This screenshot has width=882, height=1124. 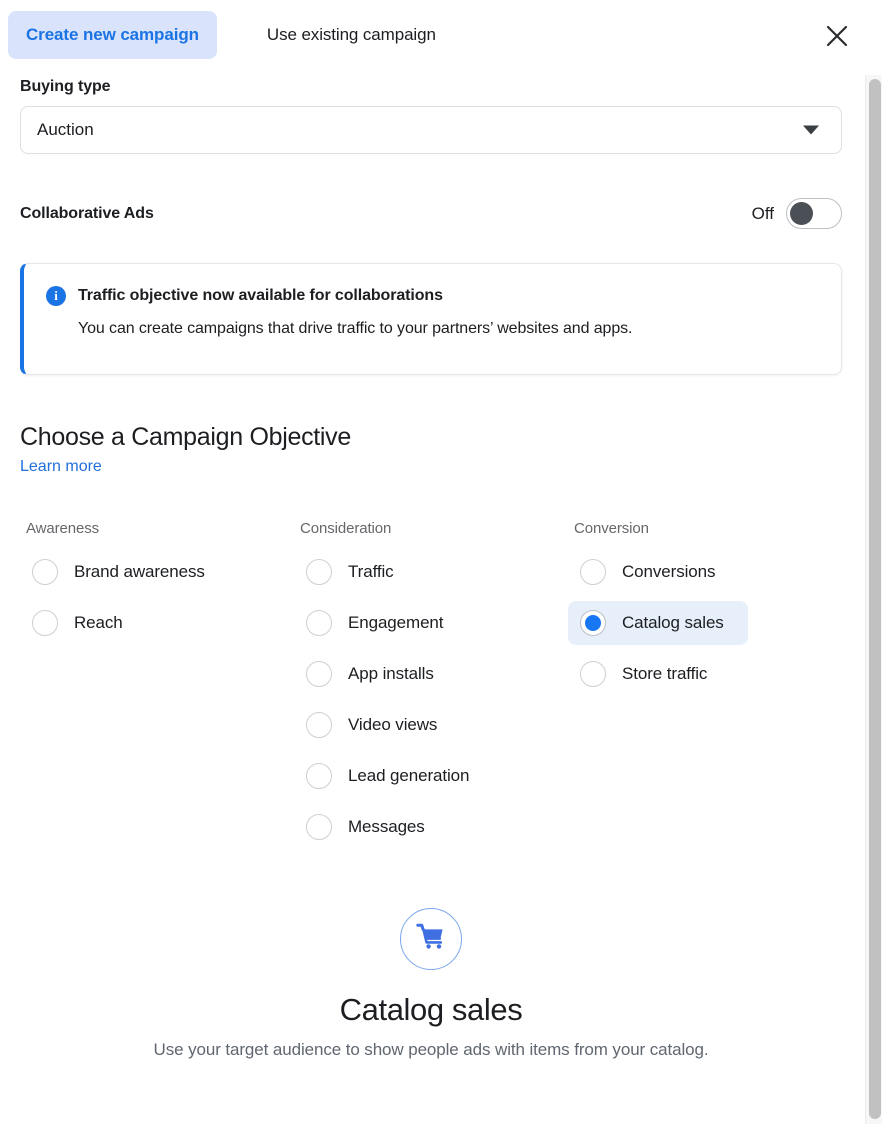 What do you see at coordinates (319, 827) in the screenshot?
I see `radio-messages` at bounding box center [319, 827].